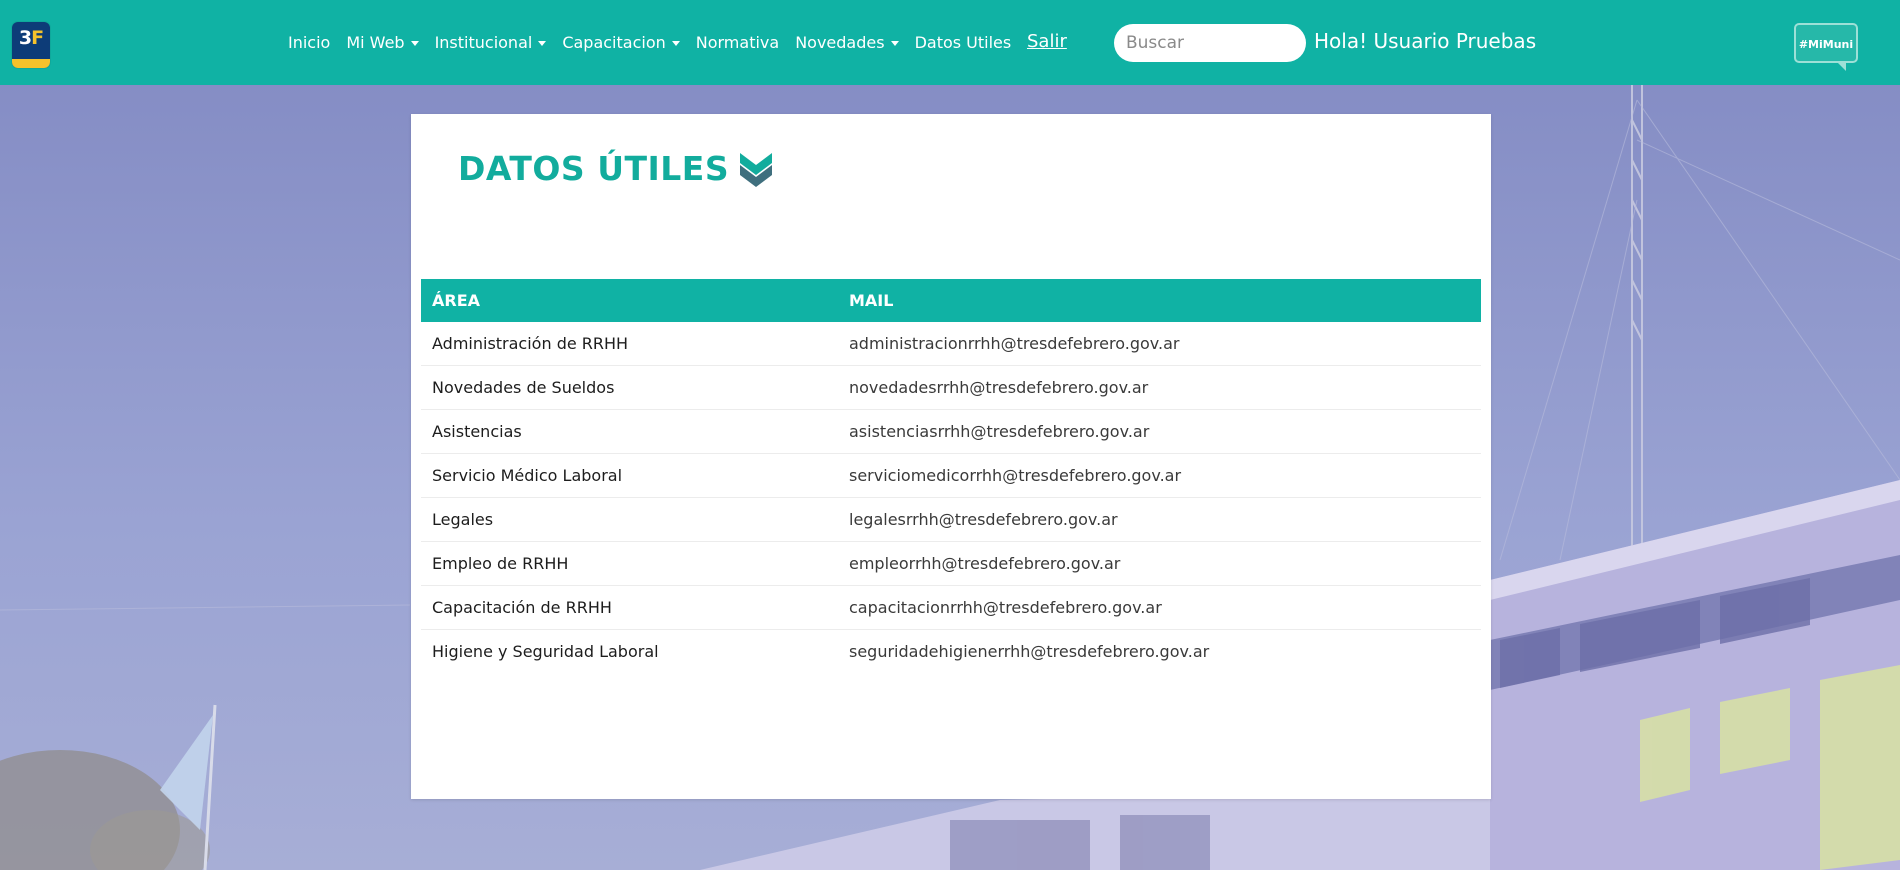 The width and height of the screenshot is (1900, 870). Describe the element at coordinates (614, 42) in the screenshot. I see `nav-label: Capacitacion` at that location.